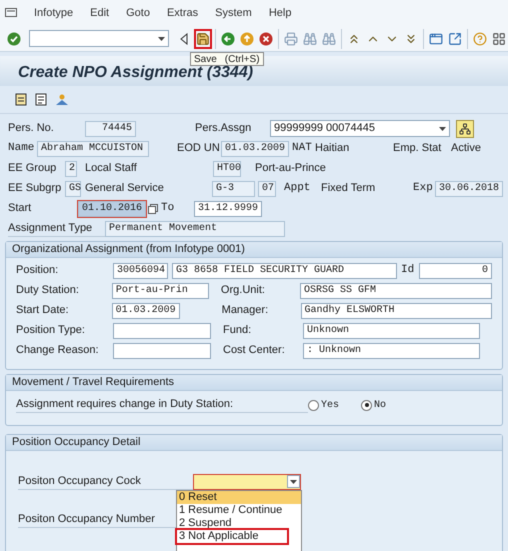 This screenshot has height=551, width=508. Describe the element at coordinates (58, 350) in the screenshot. I see `field-label: Change Reason:` at that location.